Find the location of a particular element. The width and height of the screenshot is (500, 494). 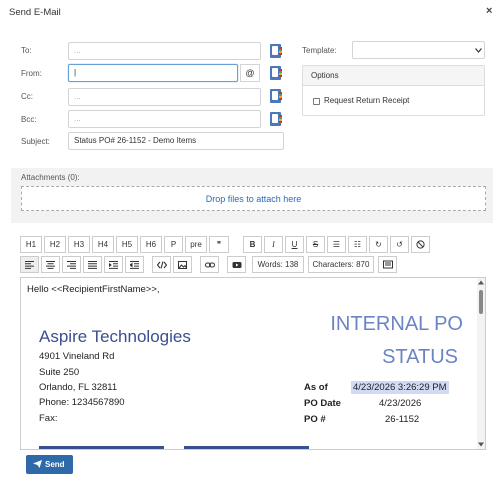

align-right-icon is located at coordinates (71, 264).